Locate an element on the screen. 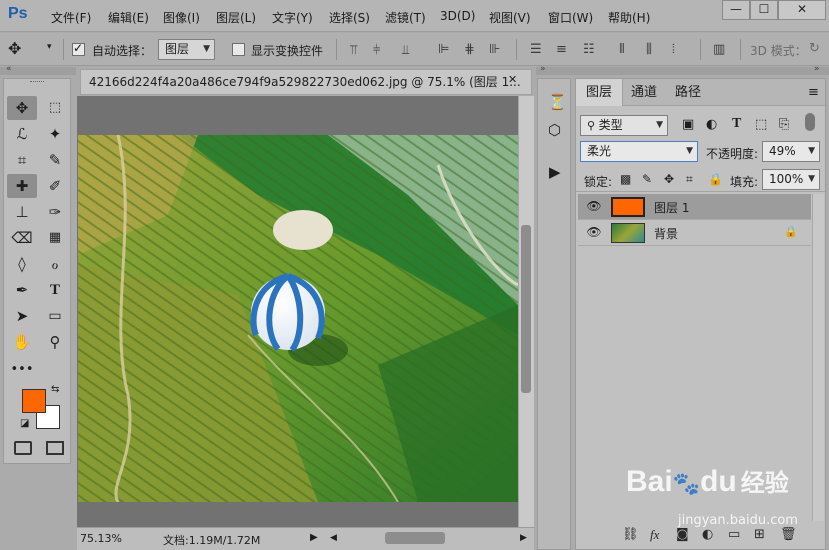  marquee-tool-icon: ⬚ is located at coordinates (55, 108).